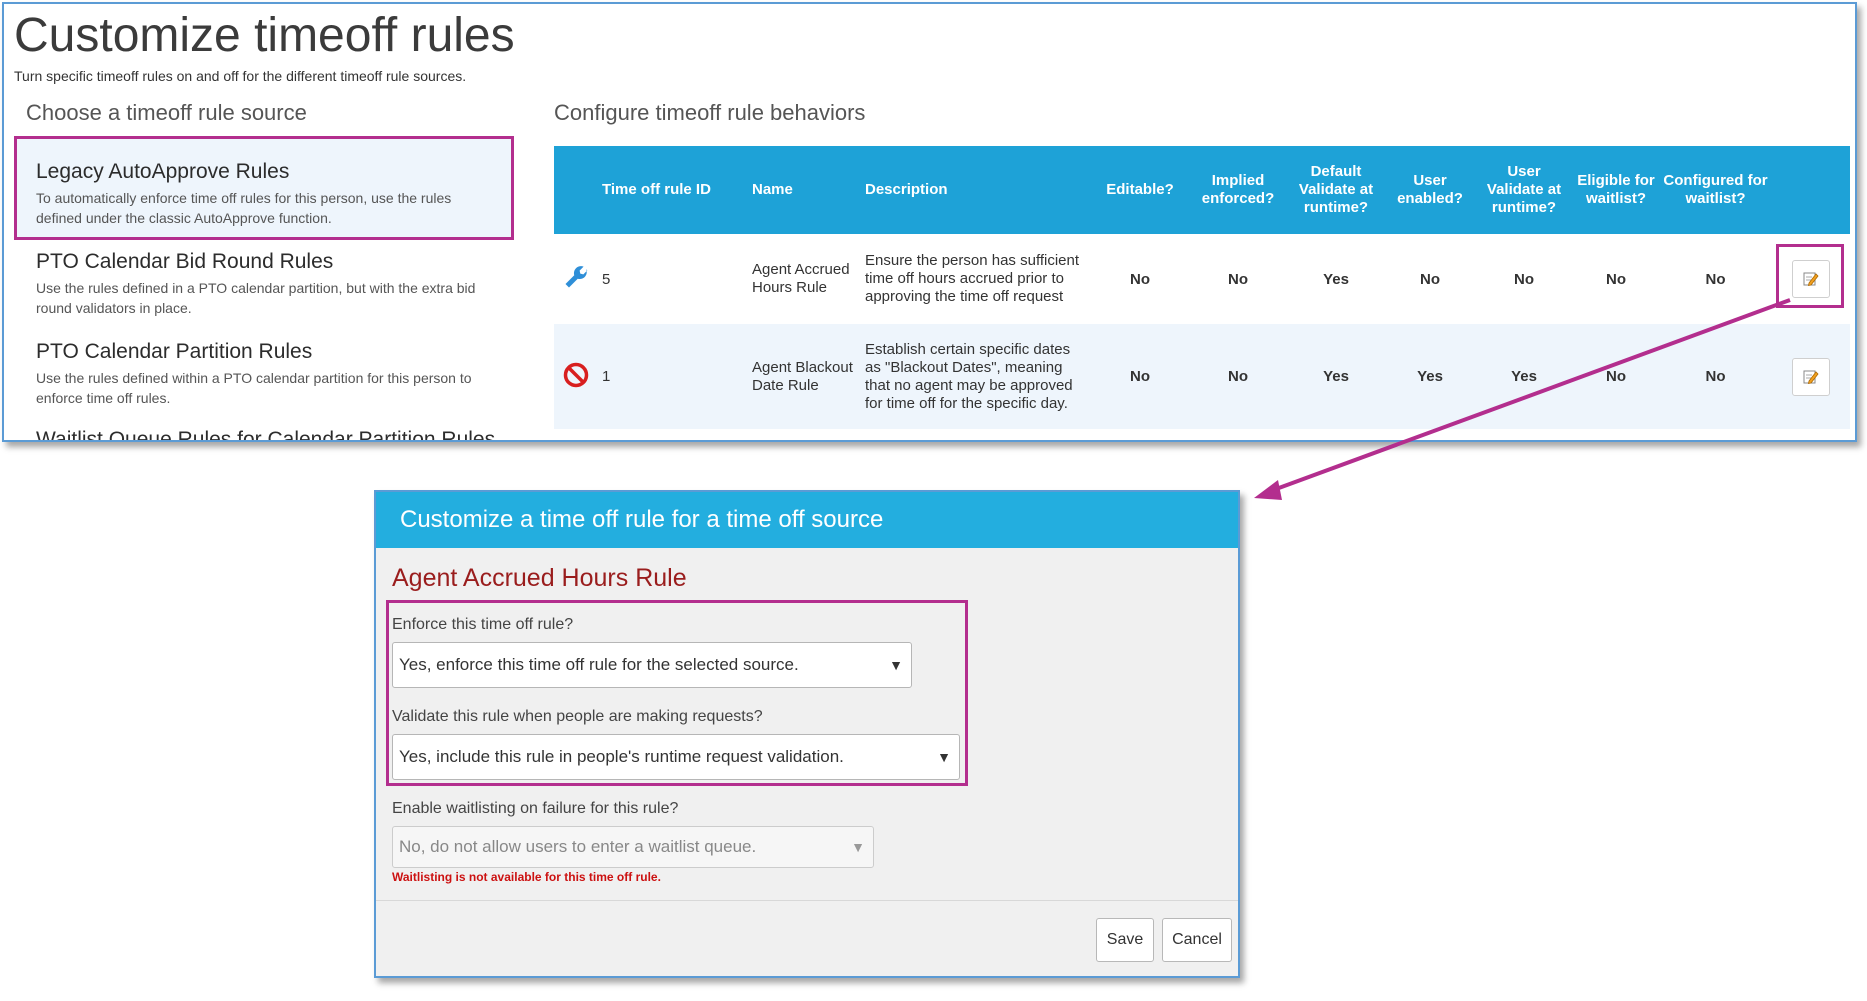 This screenshot has height=1001, width=1867. I want to click on user-enabled-cell: No, so click(1430, 279).